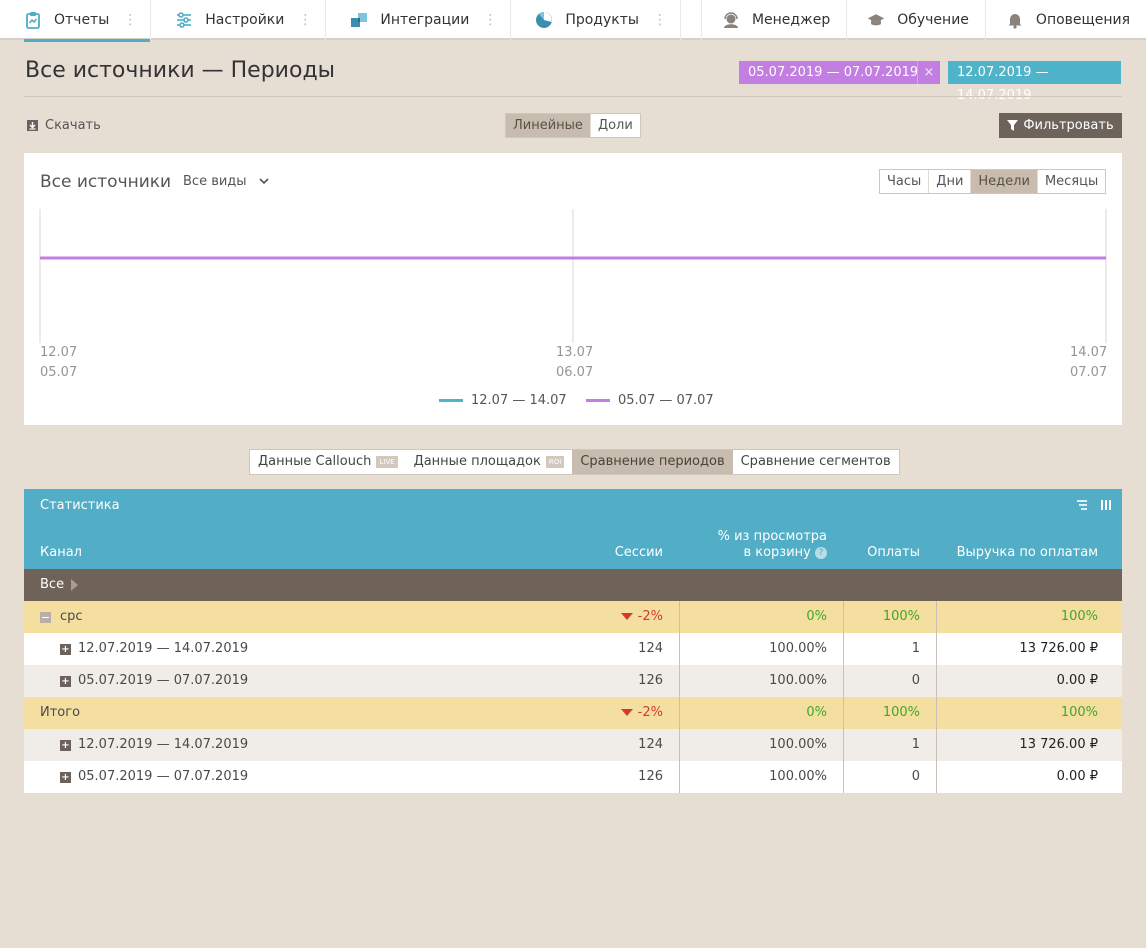 This screenshot has height=948, width=1146. Describe the element at coordinates (1058, 648) in the screenshot. I see `cell-revenue: 13 726.00 ₽` at that location.